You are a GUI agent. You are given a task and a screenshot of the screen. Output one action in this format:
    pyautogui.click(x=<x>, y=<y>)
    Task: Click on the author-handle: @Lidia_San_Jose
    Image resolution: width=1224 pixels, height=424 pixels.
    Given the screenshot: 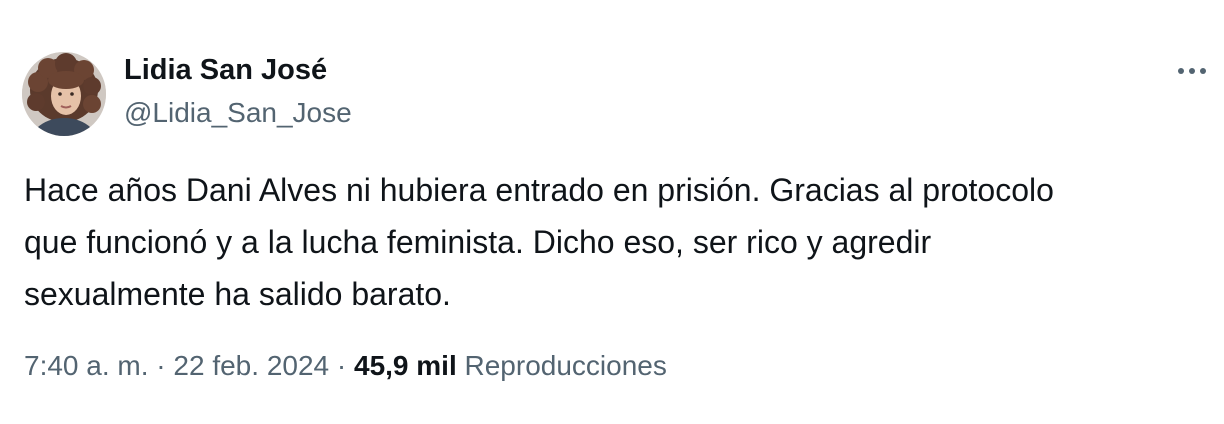 What is the action you would take?
    pyautogui.click(x=238, y=113)
    